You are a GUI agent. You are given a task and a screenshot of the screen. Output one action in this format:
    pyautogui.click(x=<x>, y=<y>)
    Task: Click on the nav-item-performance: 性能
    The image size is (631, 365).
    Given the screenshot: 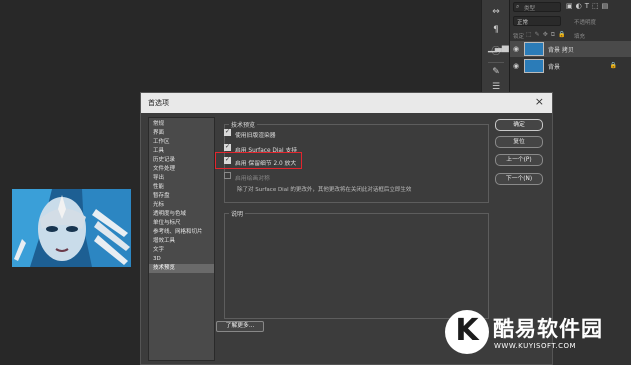 What is the action you would take?
    pyautogui.click(x=181, y=187)
    